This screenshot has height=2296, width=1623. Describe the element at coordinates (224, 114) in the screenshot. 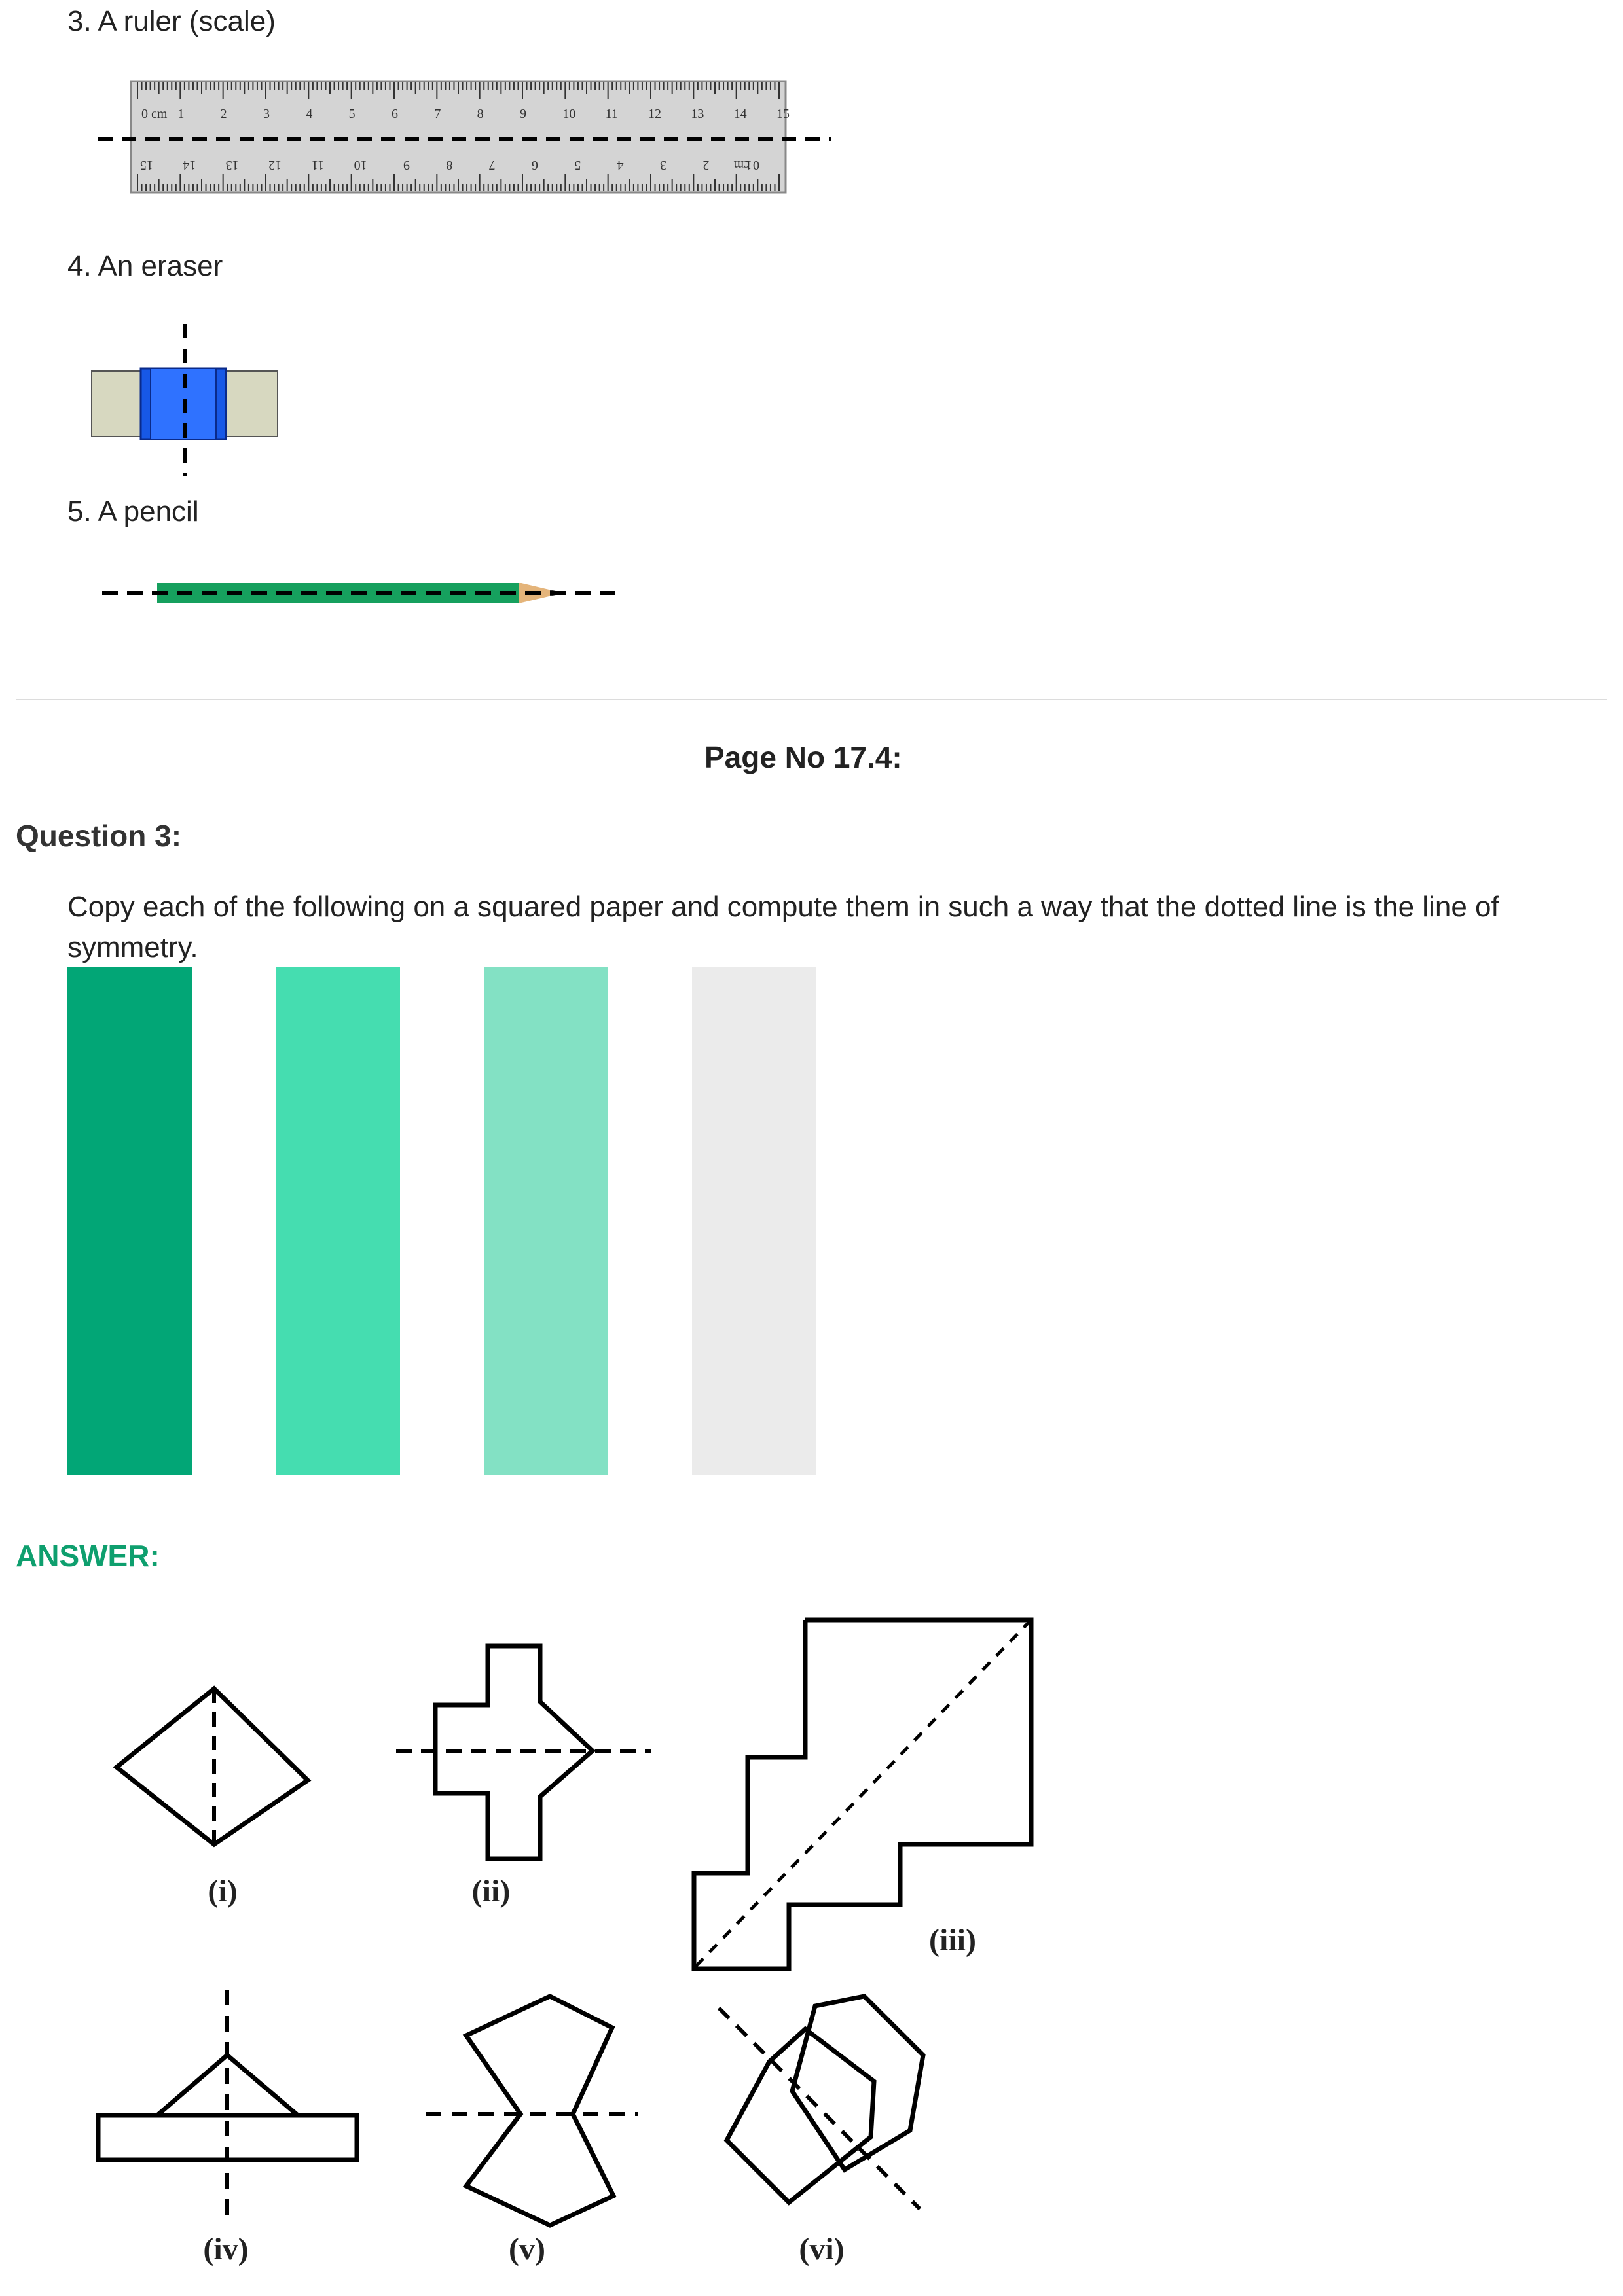

I see `ruler-top-number: 2` at that location.